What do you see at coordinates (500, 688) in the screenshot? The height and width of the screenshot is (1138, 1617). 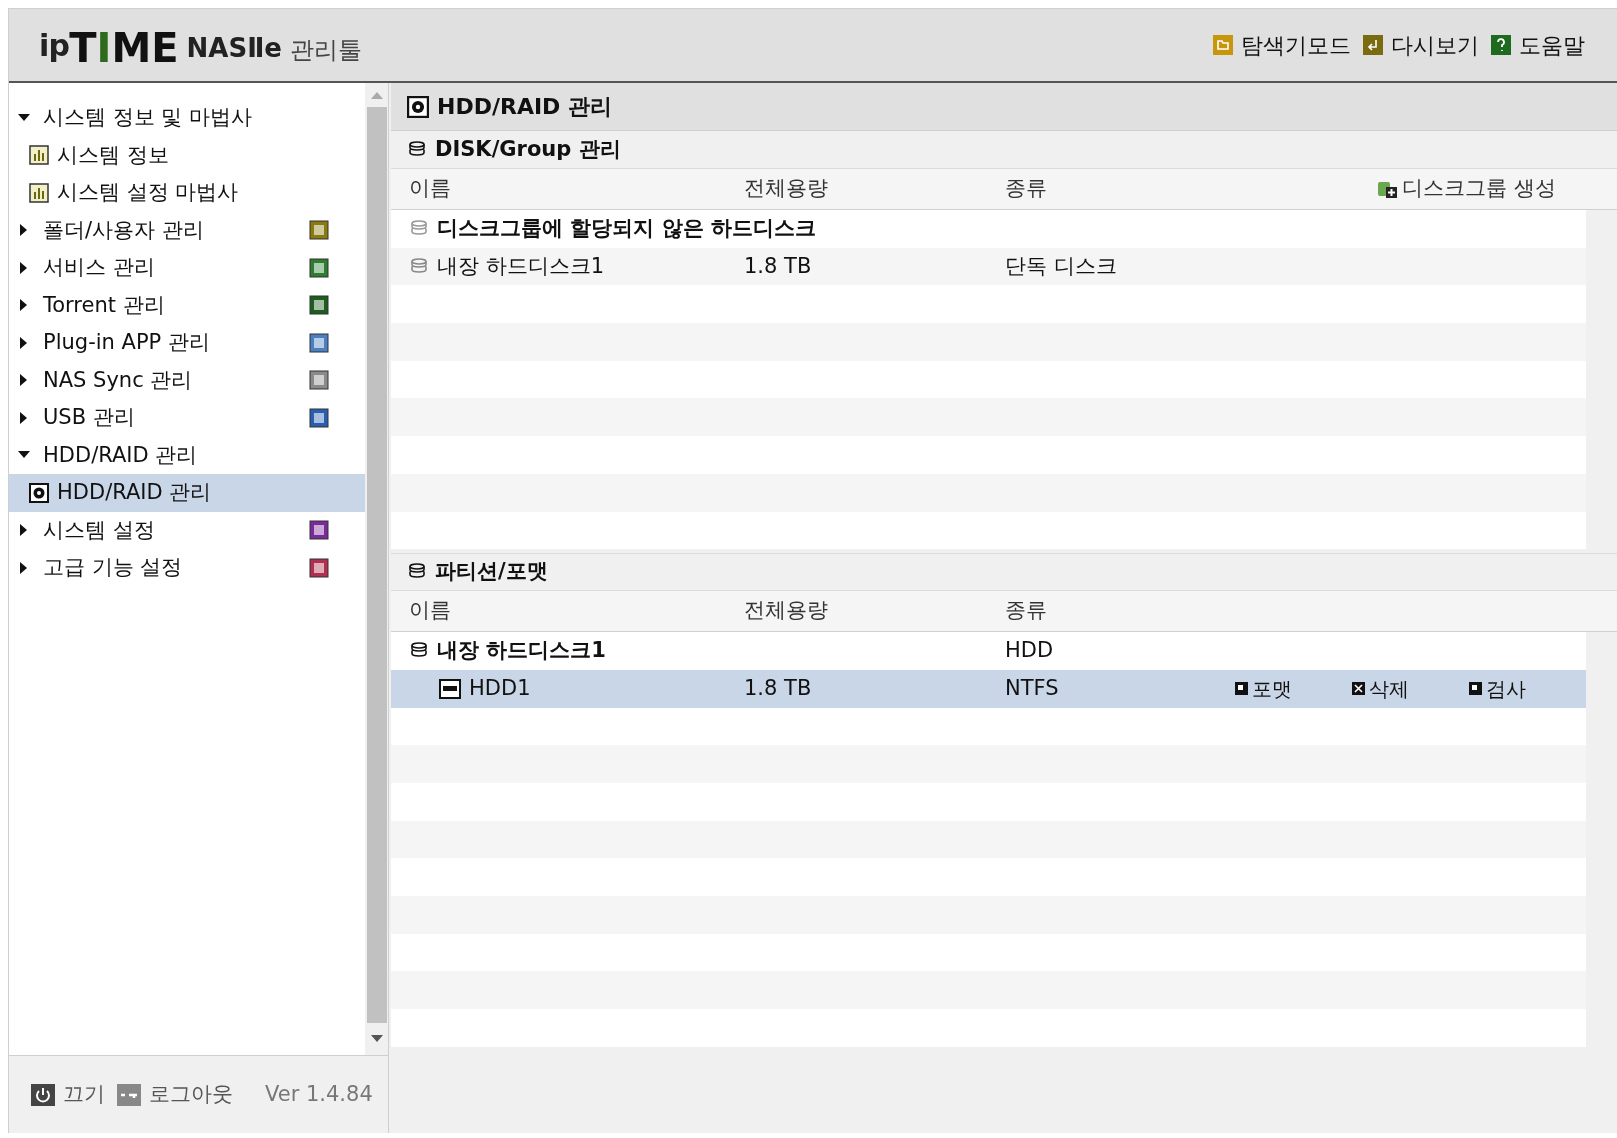 I see `name-cell-text: HDD1` at bounding box center [500, 688].